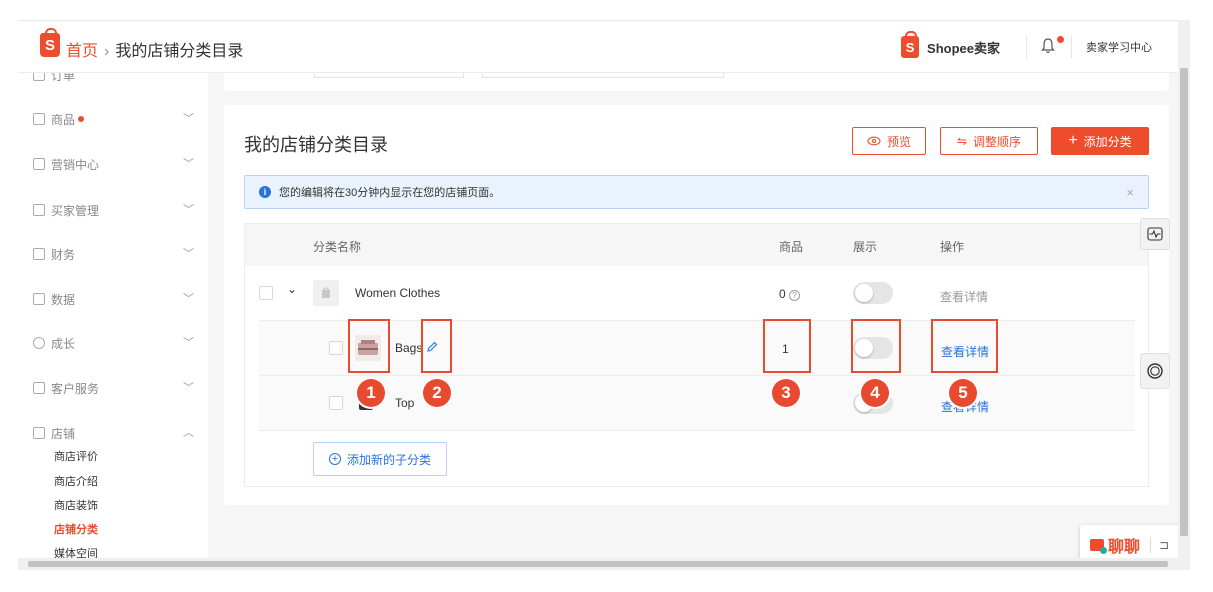  I want to click on brand-label: Shopee卖家, so click(963, 47).